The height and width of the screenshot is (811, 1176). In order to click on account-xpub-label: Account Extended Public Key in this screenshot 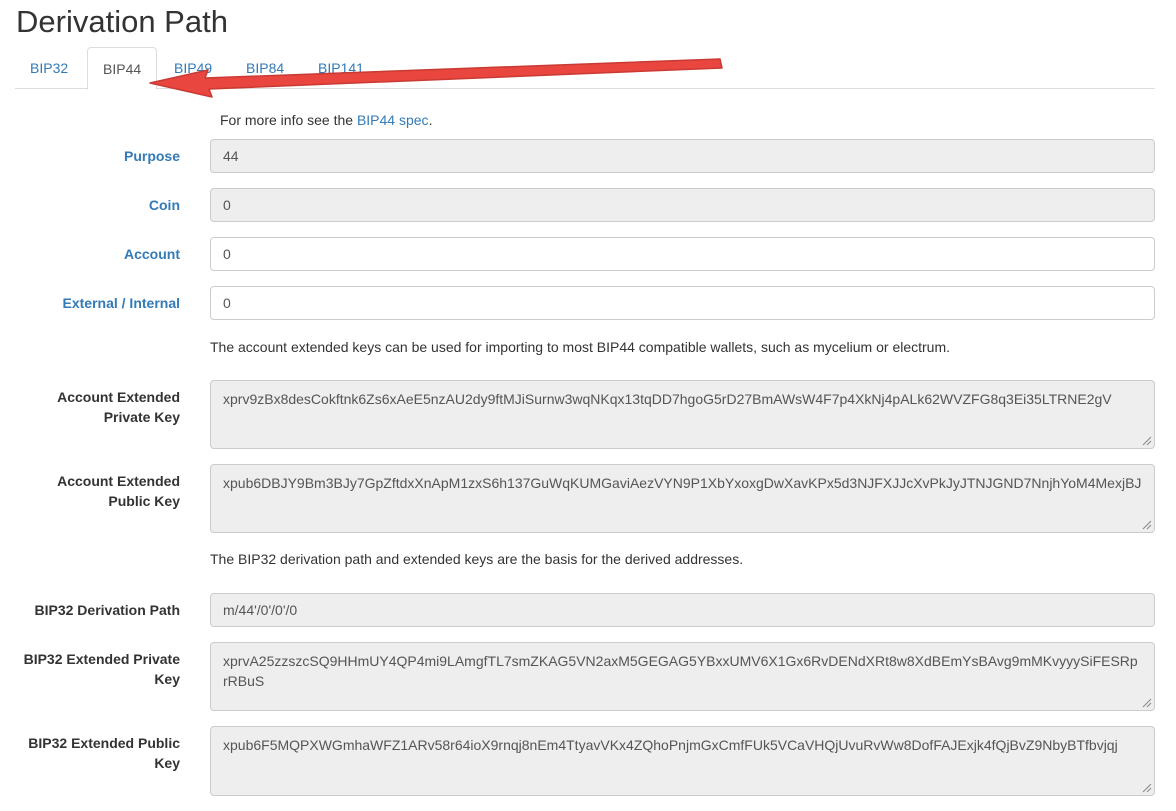, I will do `click(90, 491)`.